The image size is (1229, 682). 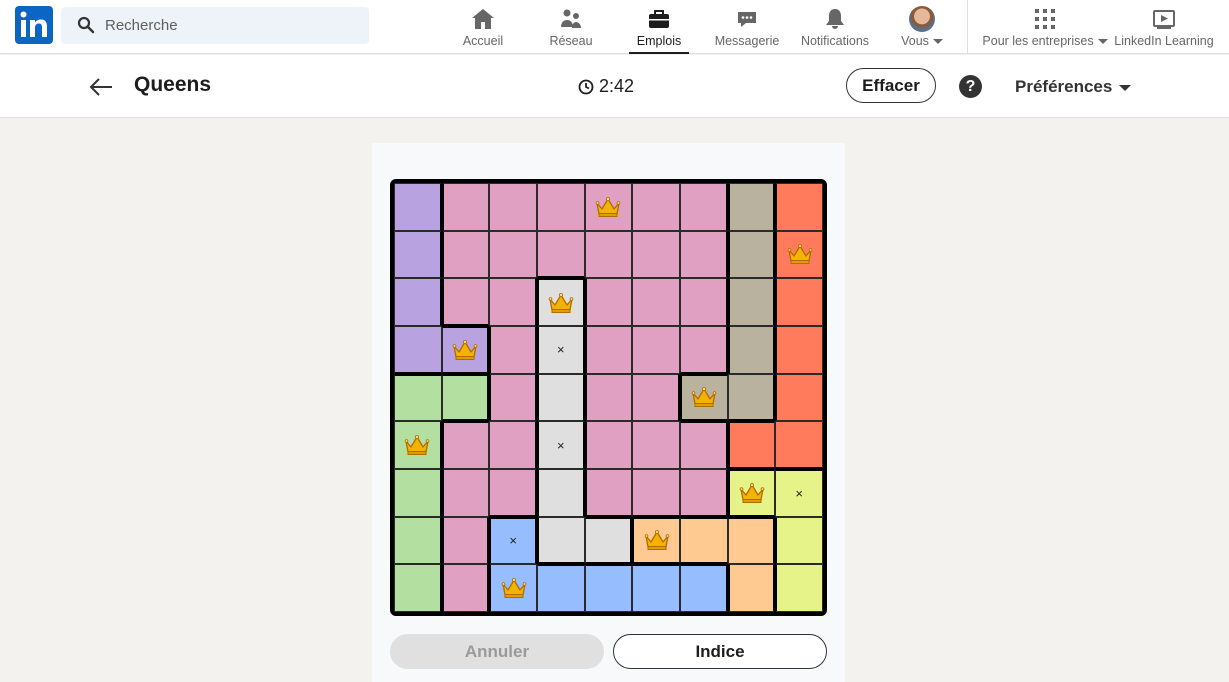 What do you see at coordinates (483, 27) in the screenshot?
I see `nav-item-home: Accueil` at bounding box center [483, 27].